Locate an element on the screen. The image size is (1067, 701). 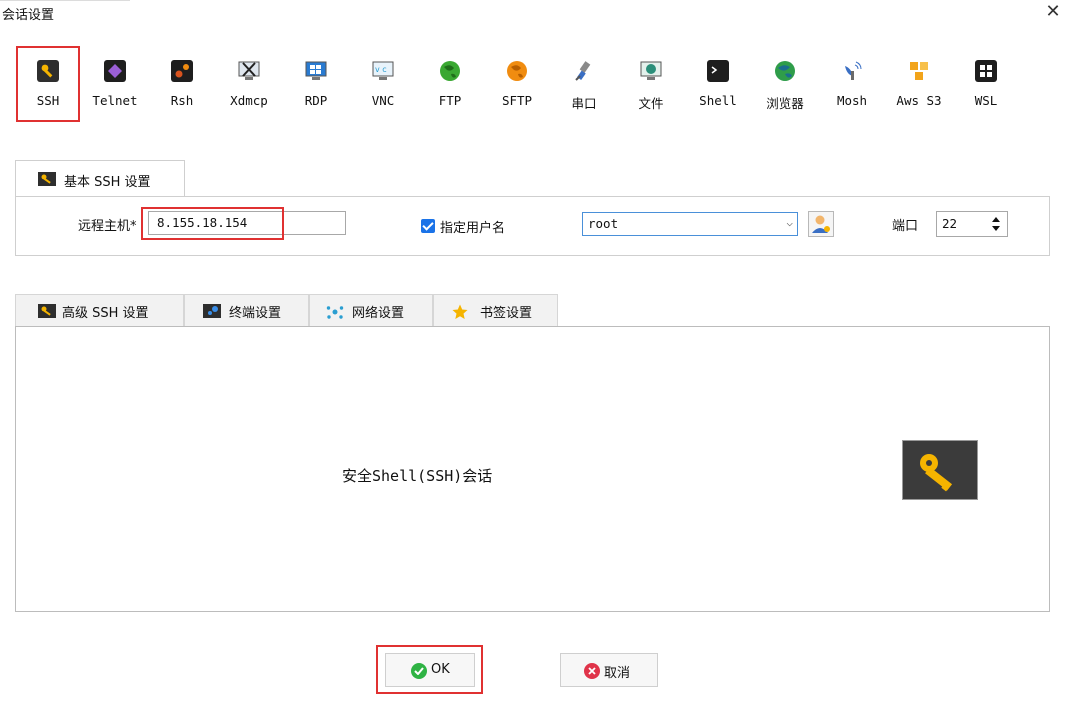
port-spinner-icon is located at coordinates (996, 224).